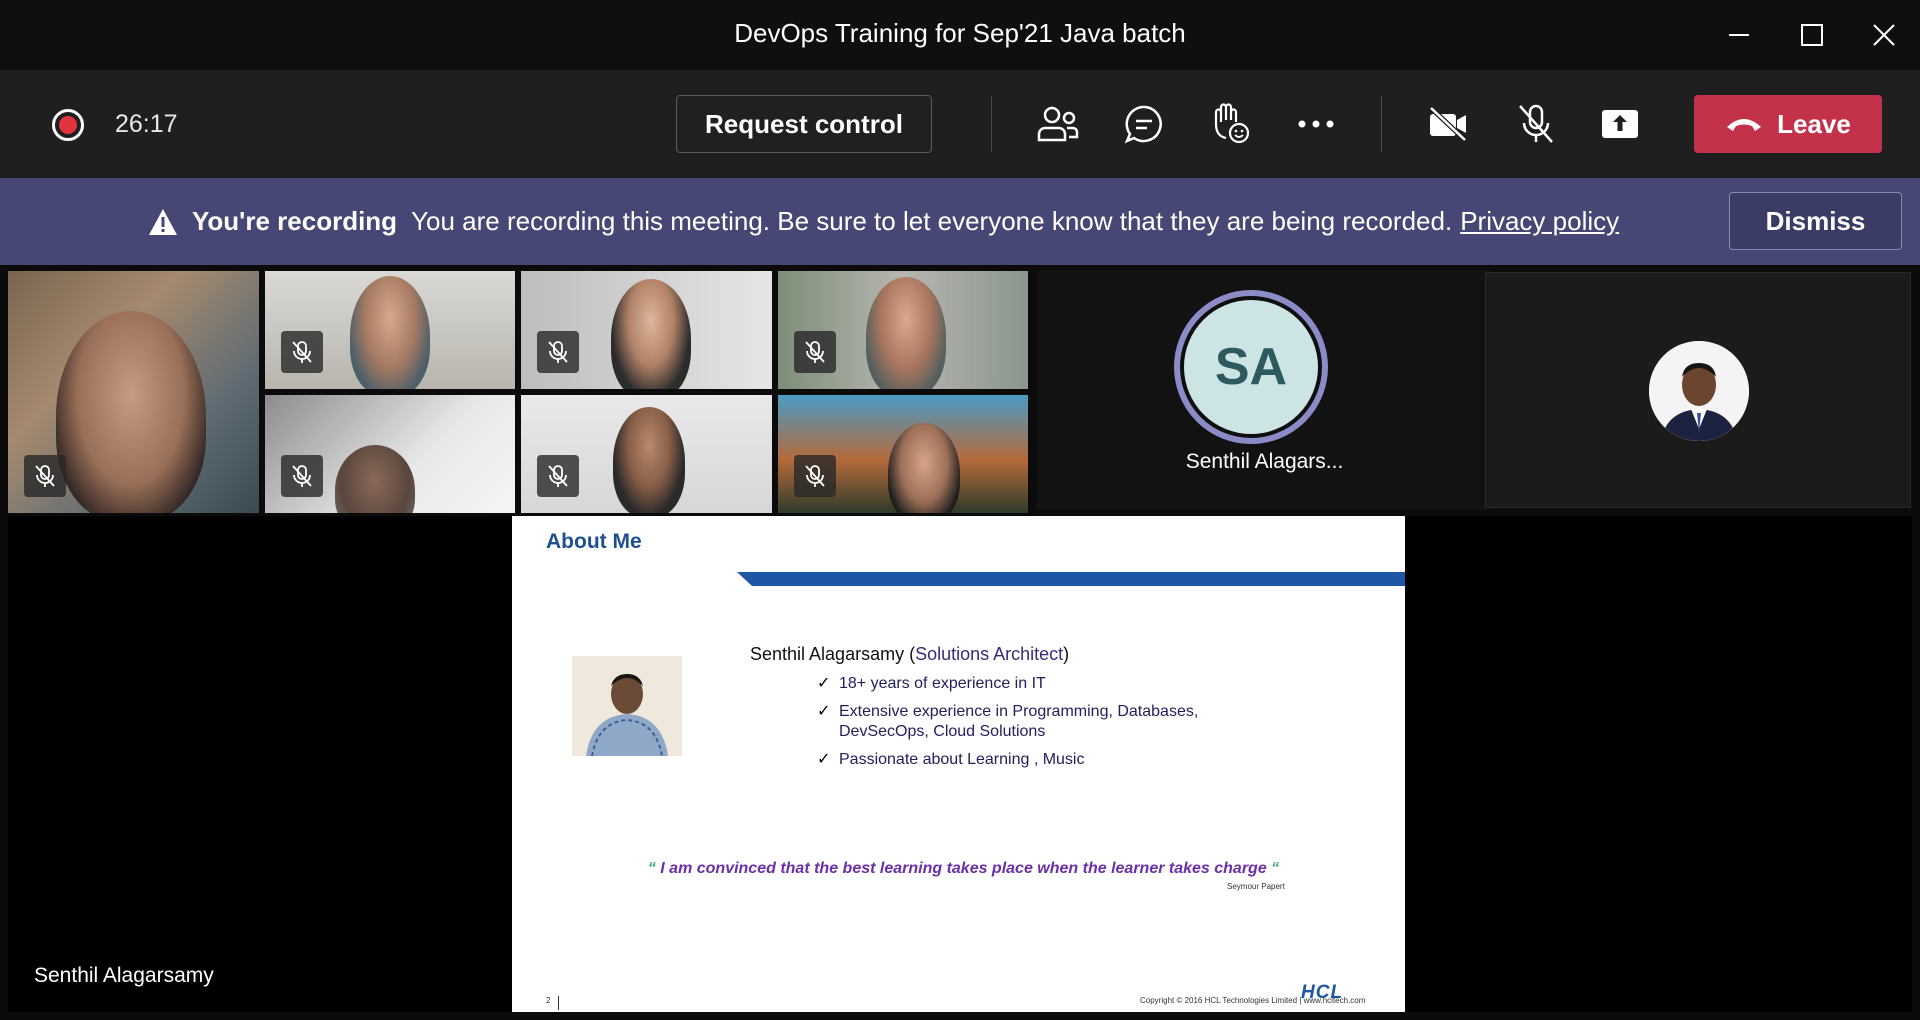  What do you see at coordinates (651, 868) in the screenshot?
I see `quote-open-mark: “` at bounding box center [651, 868].